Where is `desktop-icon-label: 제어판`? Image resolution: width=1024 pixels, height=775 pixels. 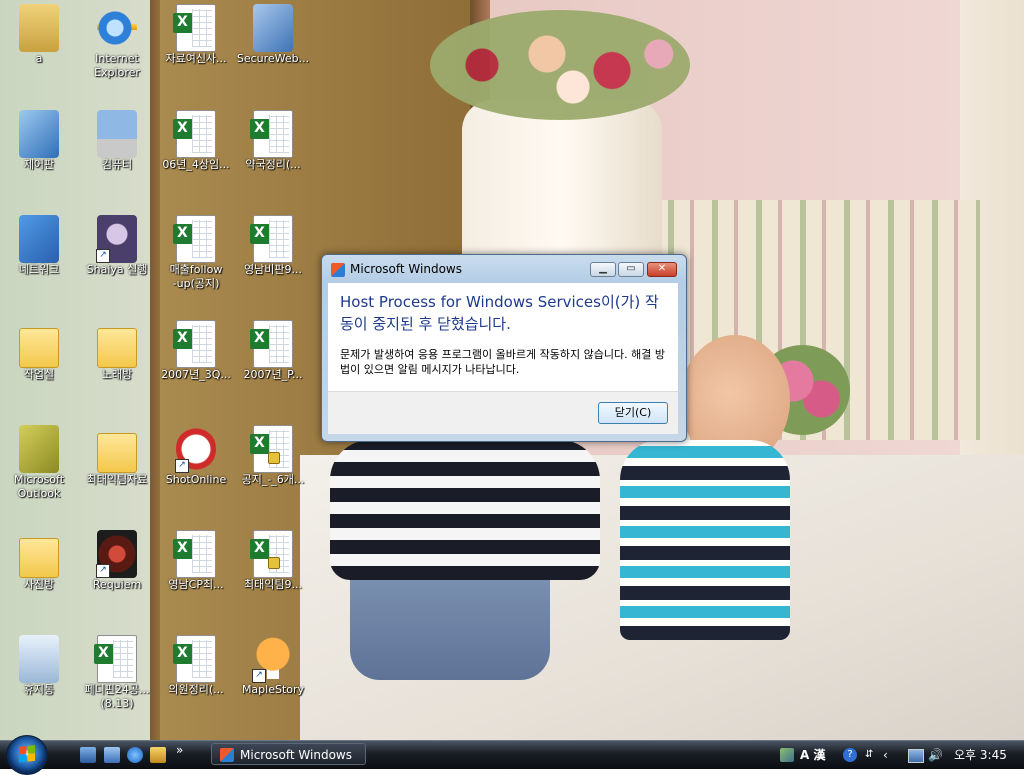
desktop-icon-label: 제어판 is located at coordinates (39, 164).